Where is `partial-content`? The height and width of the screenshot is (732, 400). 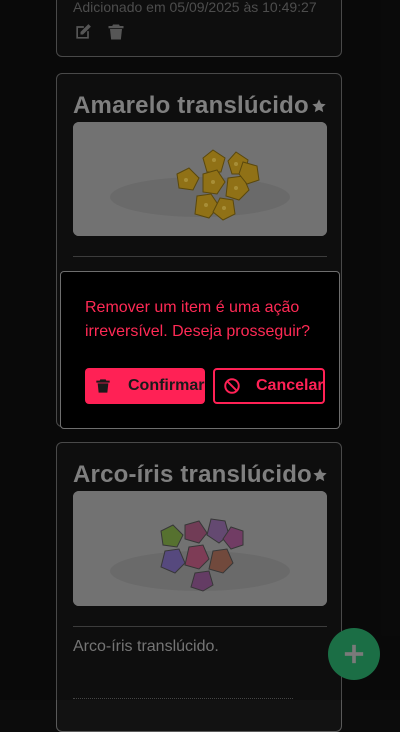 partial-content is located at coordinates (183, 700).